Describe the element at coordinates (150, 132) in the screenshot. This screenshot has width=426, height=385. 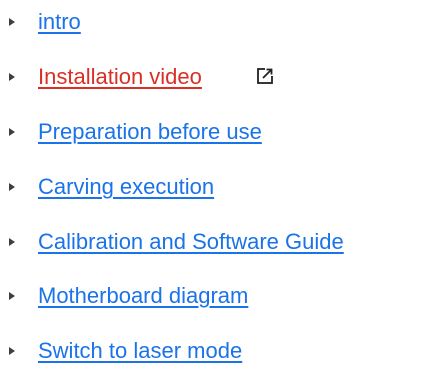
I see `nav-link-preparation-before-use: Preparation before use` at that location.